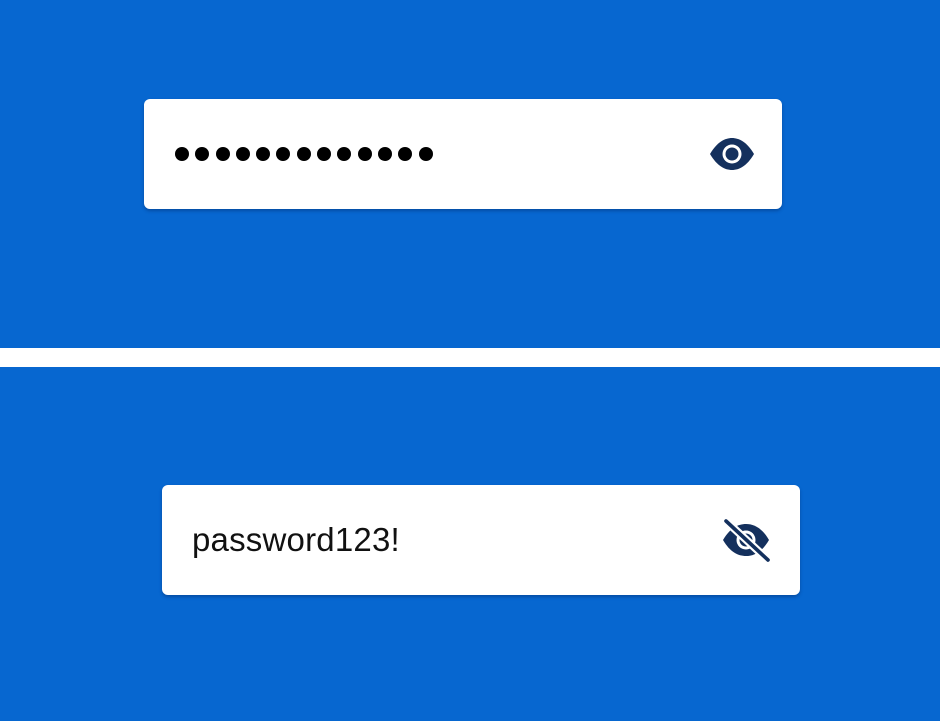 The width and height of the screenshot is (940, 721). What do you see at coordinates (296, 539) in the screenshot?
I see `password-text: password123!` at bounding box center [296, 539].